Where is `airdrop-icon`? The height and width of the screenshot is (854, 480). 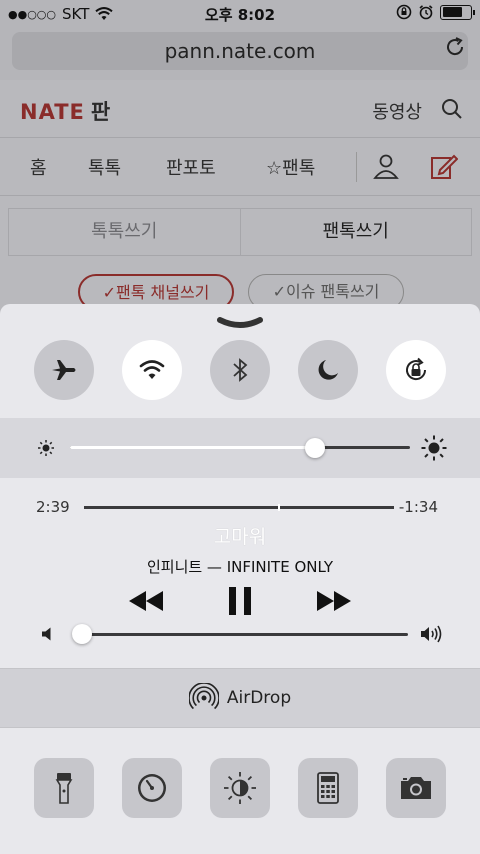
airdrop-icon is located at coordinates (203, 696).